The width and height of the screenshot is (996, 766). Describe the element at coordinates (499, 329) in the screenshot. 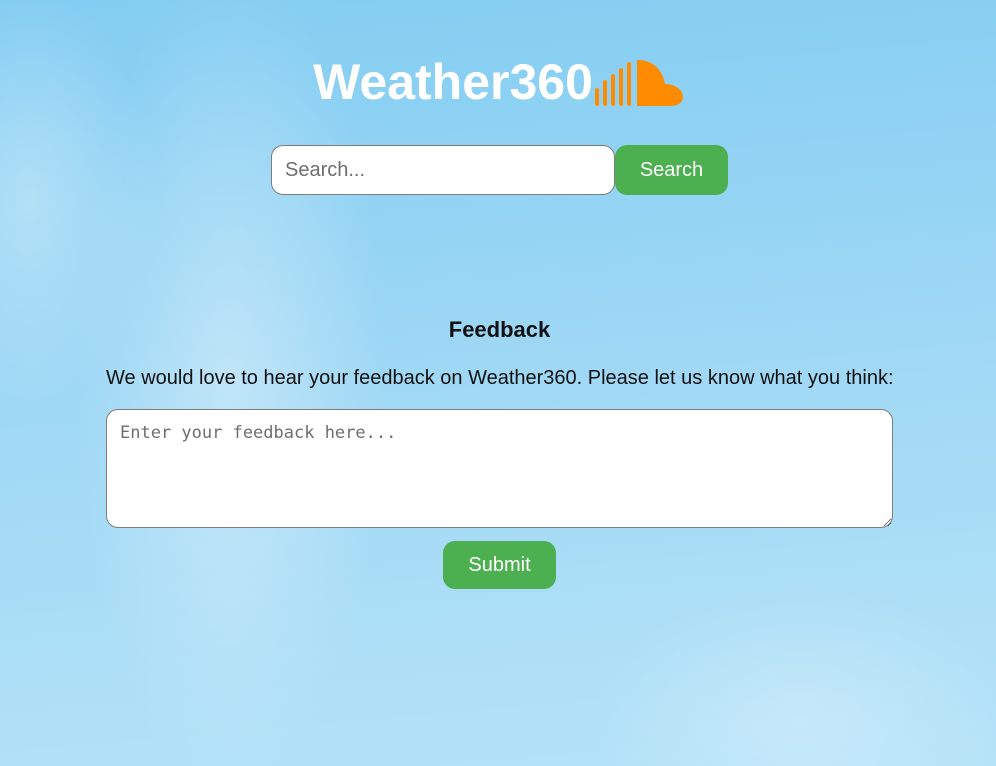

I see `feedback-title: Feedback` at that location.